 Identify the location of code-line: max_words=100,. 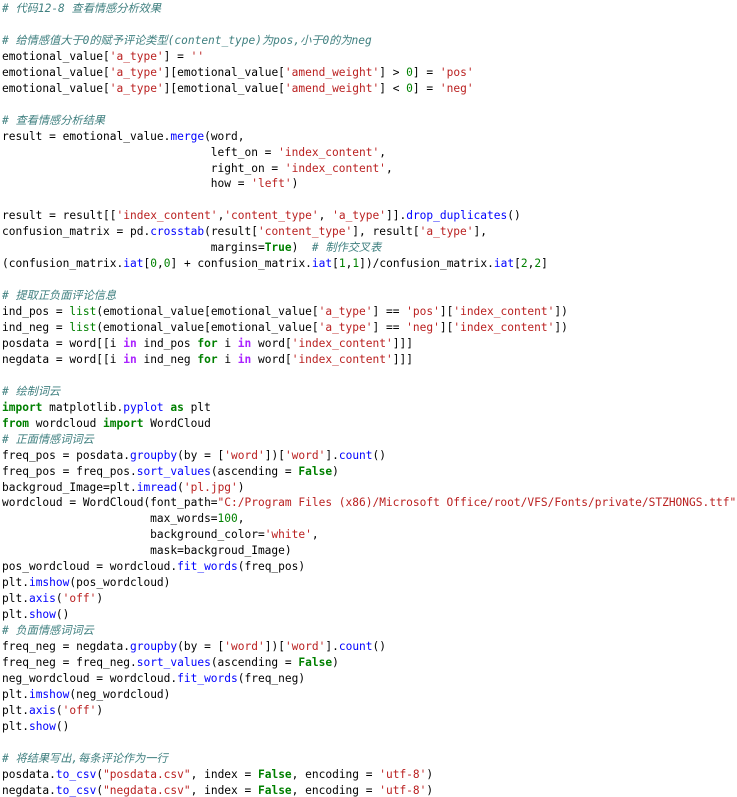
(123, 519).